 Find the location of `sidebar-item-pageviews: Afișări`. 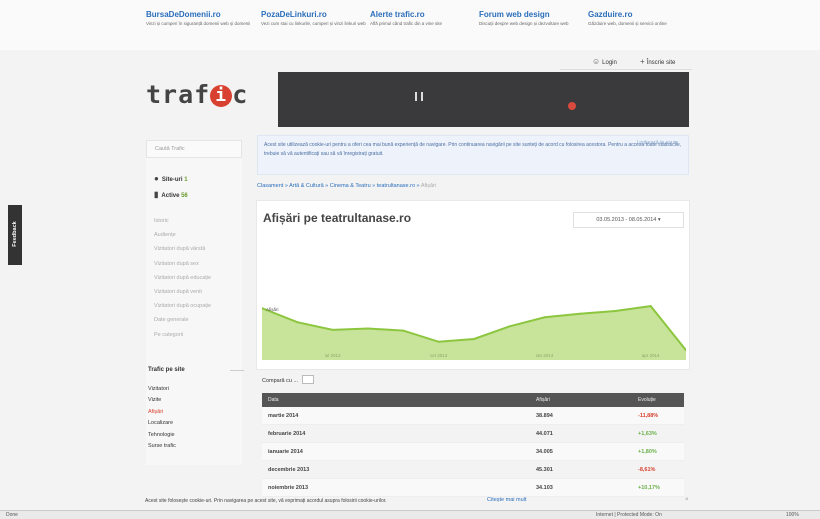

sidebar-item-pageviews: Afișări is located at coordinates (162, 412).